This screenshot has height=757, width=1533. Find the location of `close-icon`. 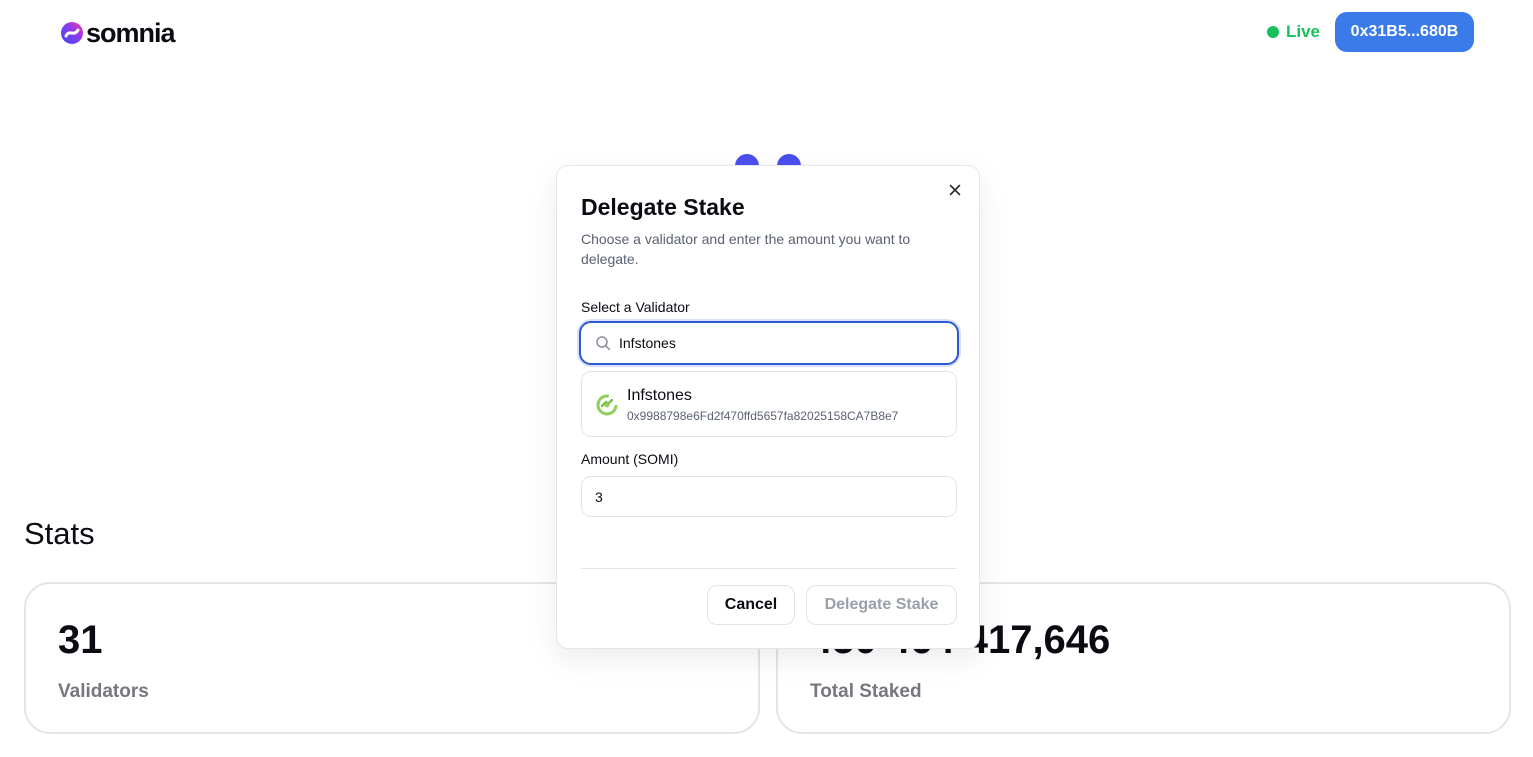

close-icon is located at coordinates (955, 190).